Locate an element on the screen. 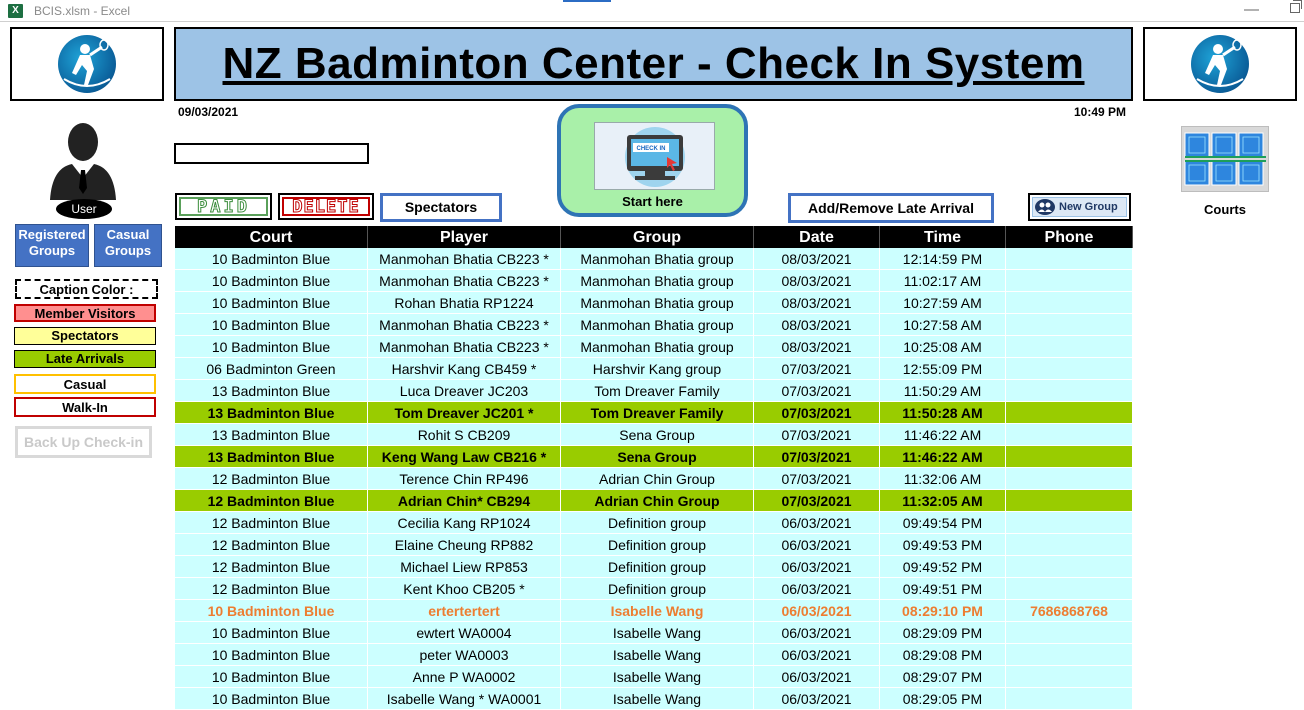  casual-groups-button: Casual Groups is located at coordinates (128, 245).